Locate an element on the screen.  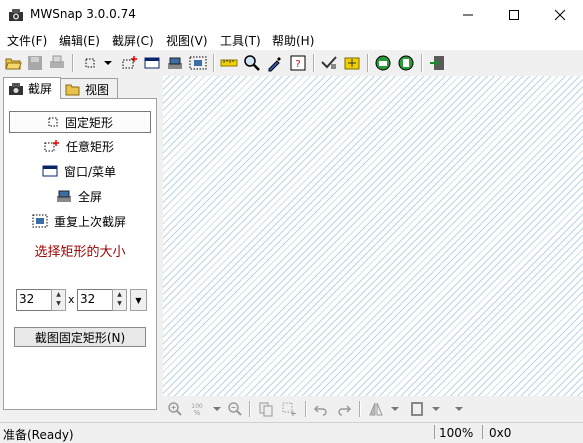
height-spinner: ▲ ▼ is located at coordinates (119, 300).